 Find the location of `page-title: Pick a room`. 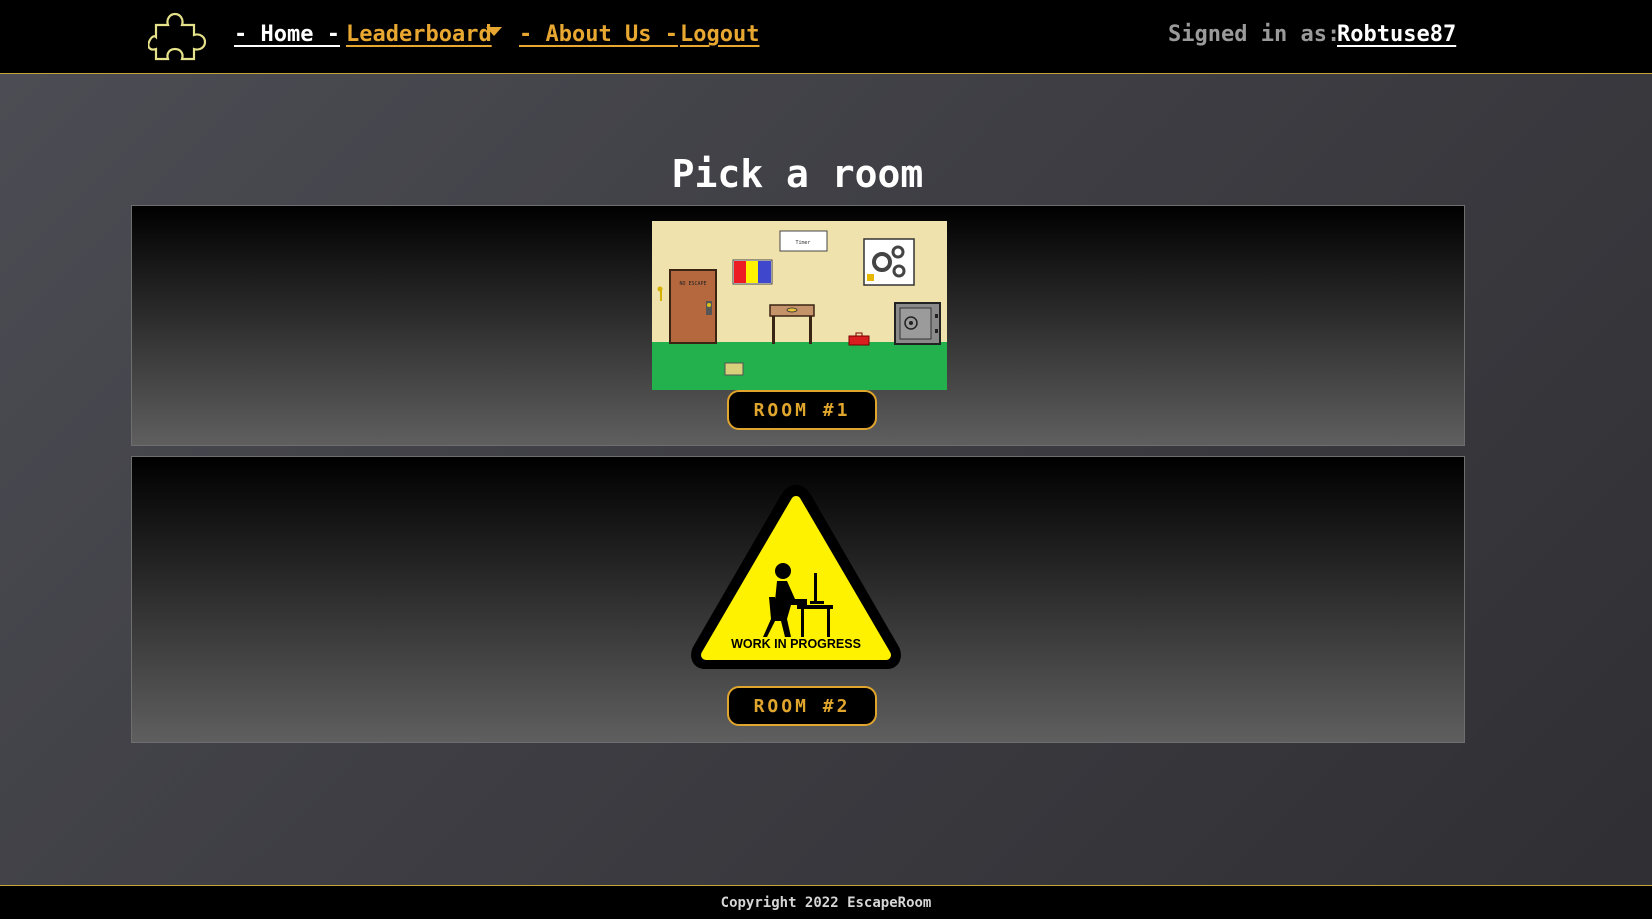

page-title: Pick a room is located at coordinates (797, 174).